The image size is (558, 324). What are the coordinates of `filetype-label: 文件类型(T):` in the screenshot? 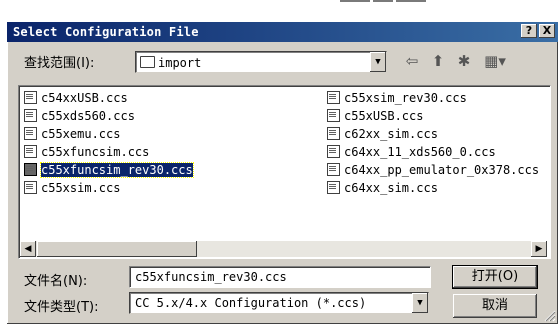 It's located at (61, 307).